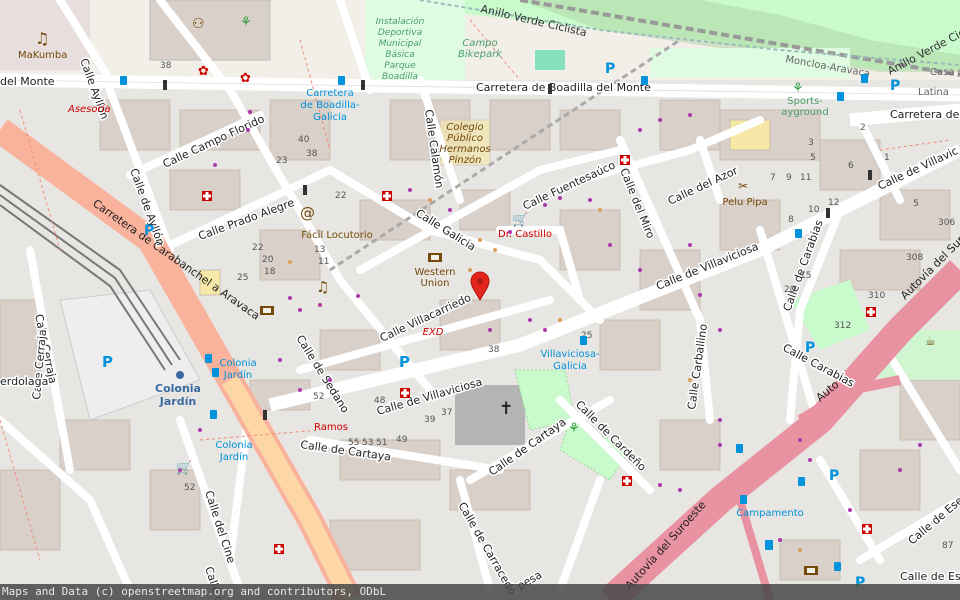 The height and width of the screenshot is (600, 960). Describe the element at coordinates (180, 375) in the screenshot. I see `metro-station-icon` at that location.